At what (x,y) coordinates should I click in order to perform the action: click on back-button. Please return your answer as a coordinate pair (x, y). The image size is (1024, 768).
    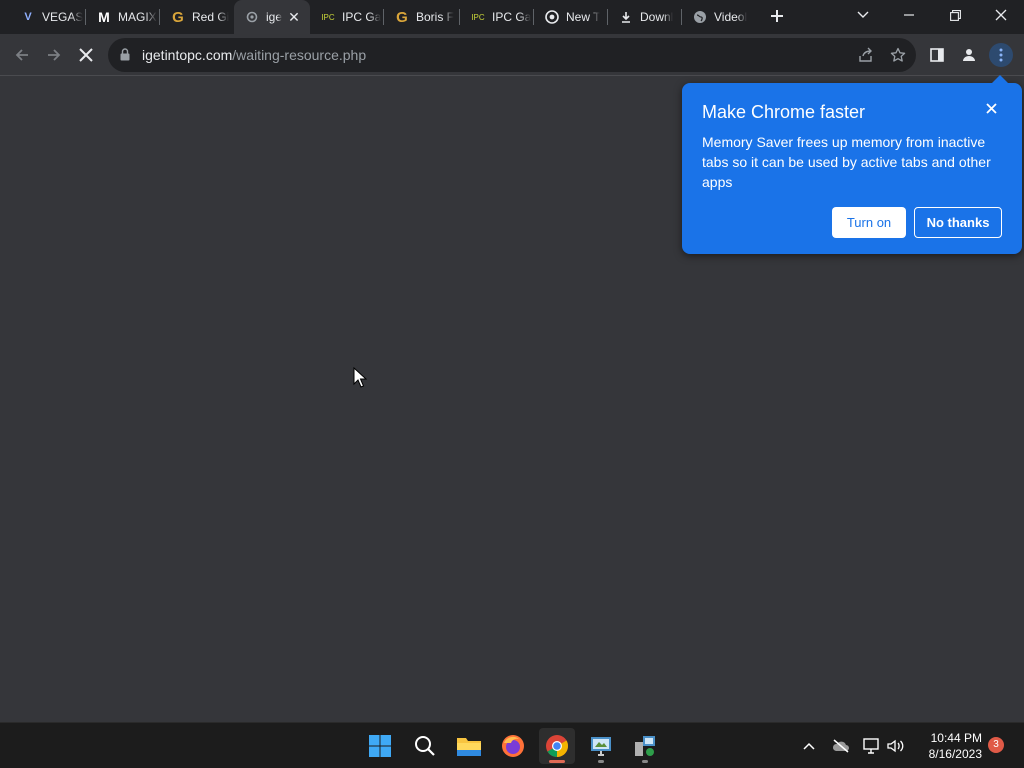
    Looking at the image, I should click on (22, 55).